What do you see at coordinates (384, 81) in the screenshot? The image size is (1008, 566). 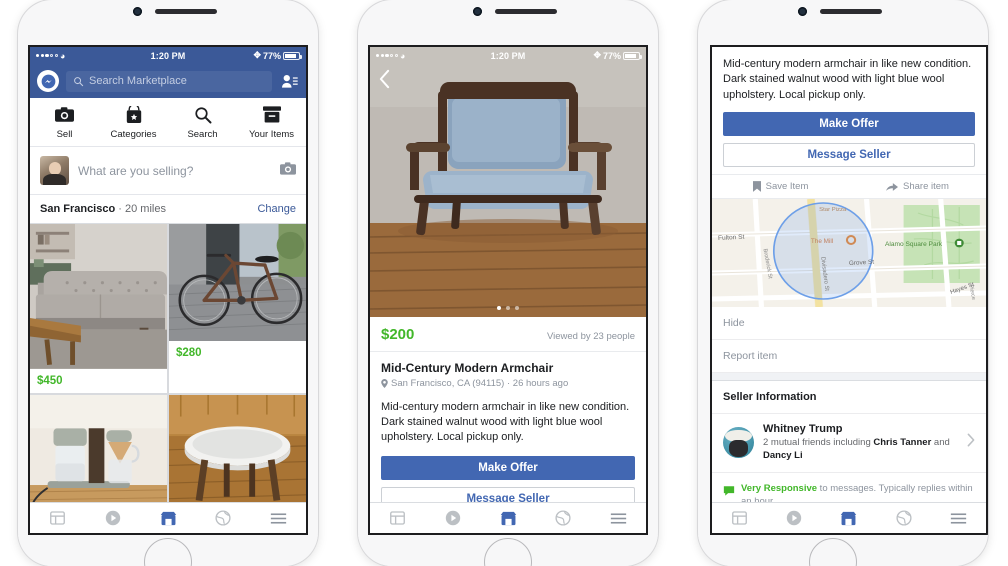 I see `back-chevron-icon` at bounding box center [384, 81].